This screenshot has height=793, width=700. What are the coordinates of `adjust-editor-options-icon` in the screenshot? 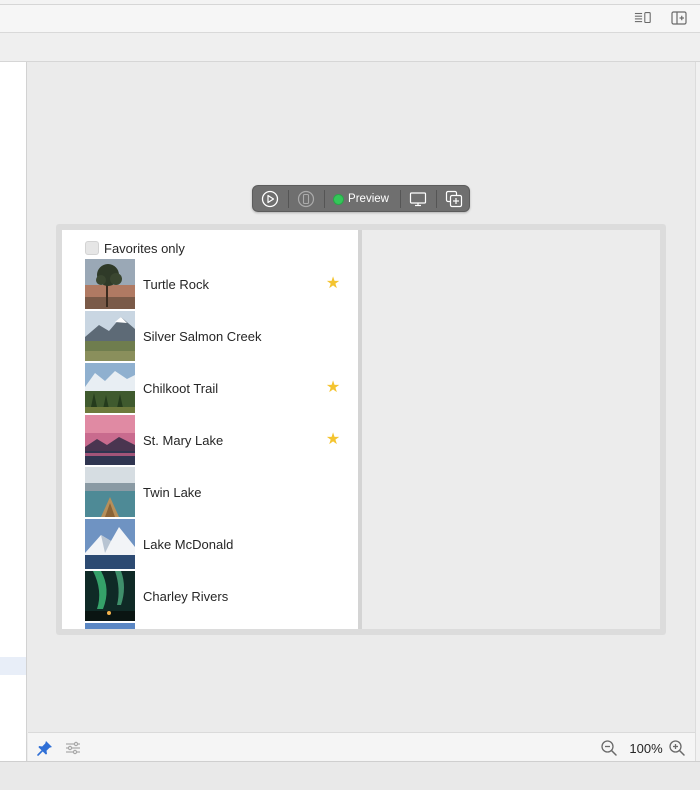 It's located at (643, 18).